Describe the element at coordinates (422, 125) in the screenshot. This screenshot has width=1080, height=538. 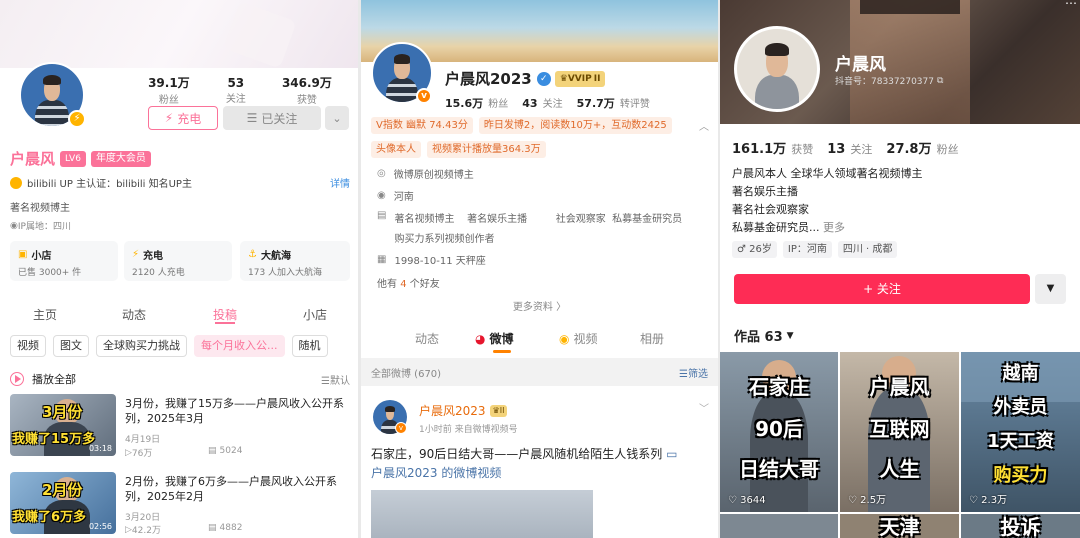
I see `v-index-tag: V指数 幽默 74.43分` at that location.